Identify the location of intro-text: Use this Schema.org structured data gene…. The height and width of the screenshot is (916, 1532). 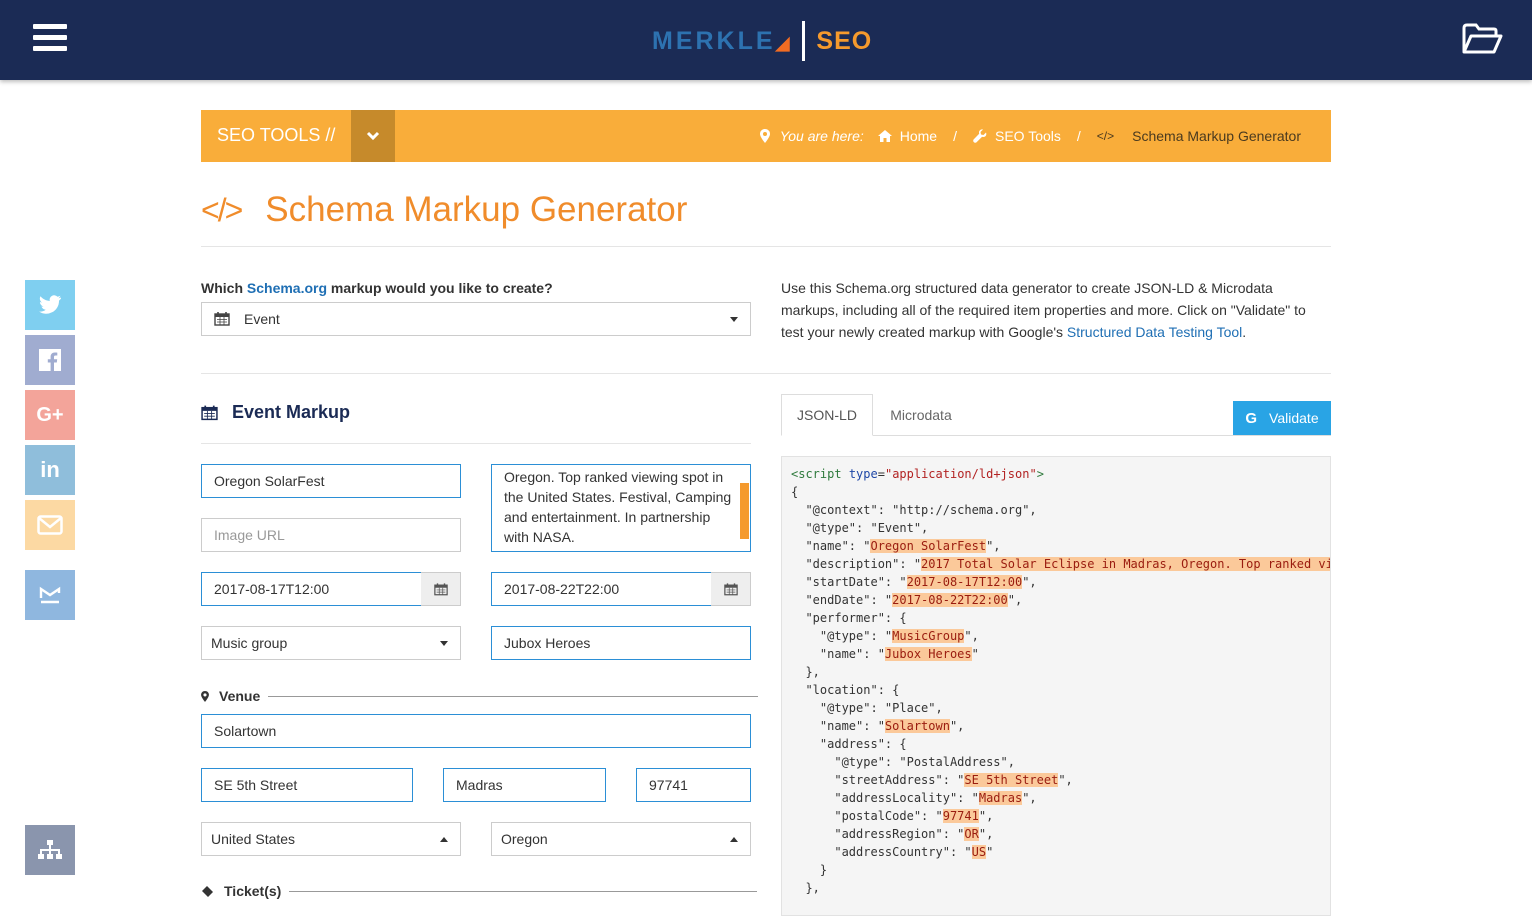
(1043, 310).